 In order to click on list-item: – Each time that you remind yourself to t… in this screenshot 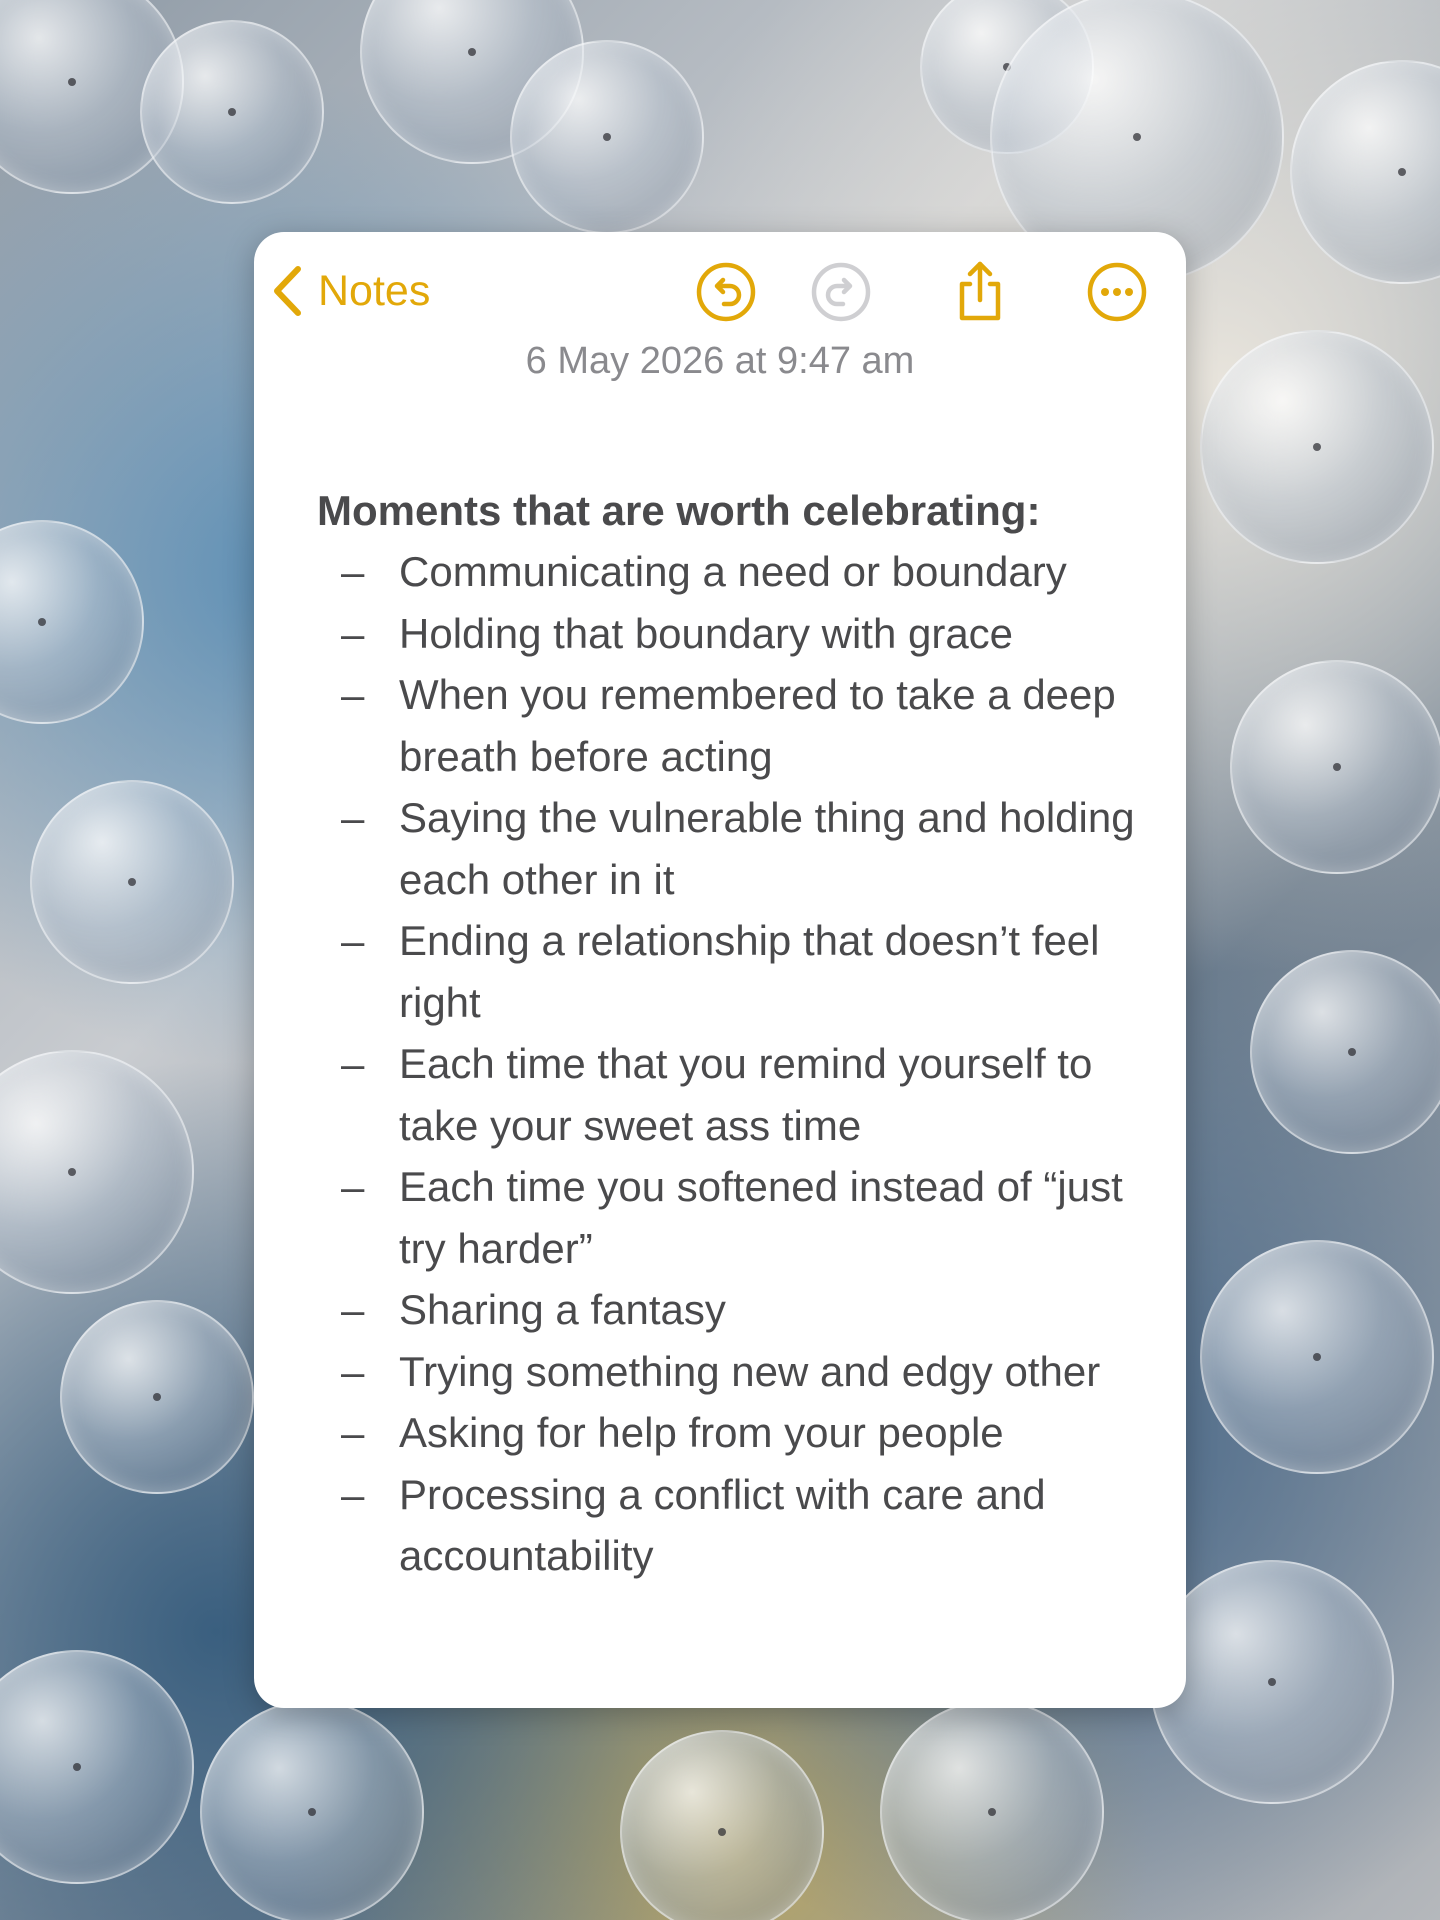, I will do `click(747, 1094)`.